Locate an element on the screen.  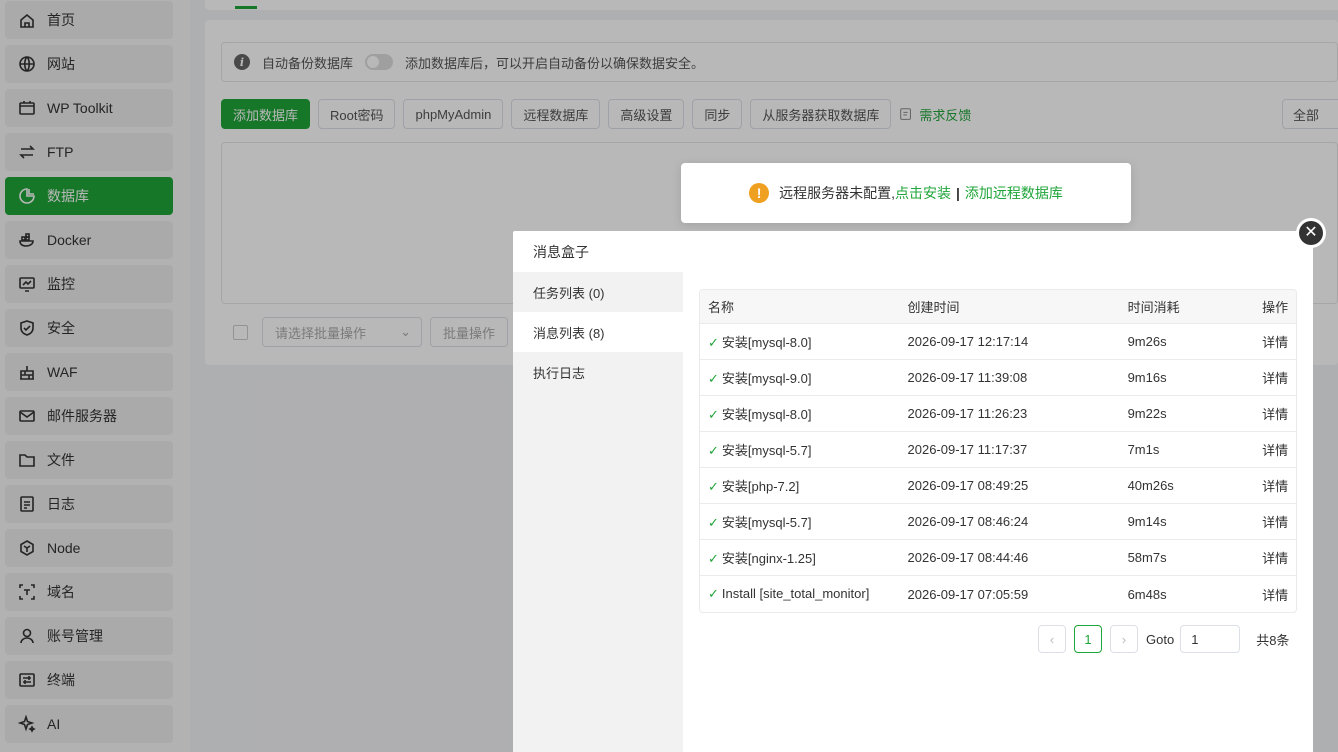
modal-tabs: 任务列表 (0) 消息列表 (8) 执行日志 is located at coordinates (598, 512).